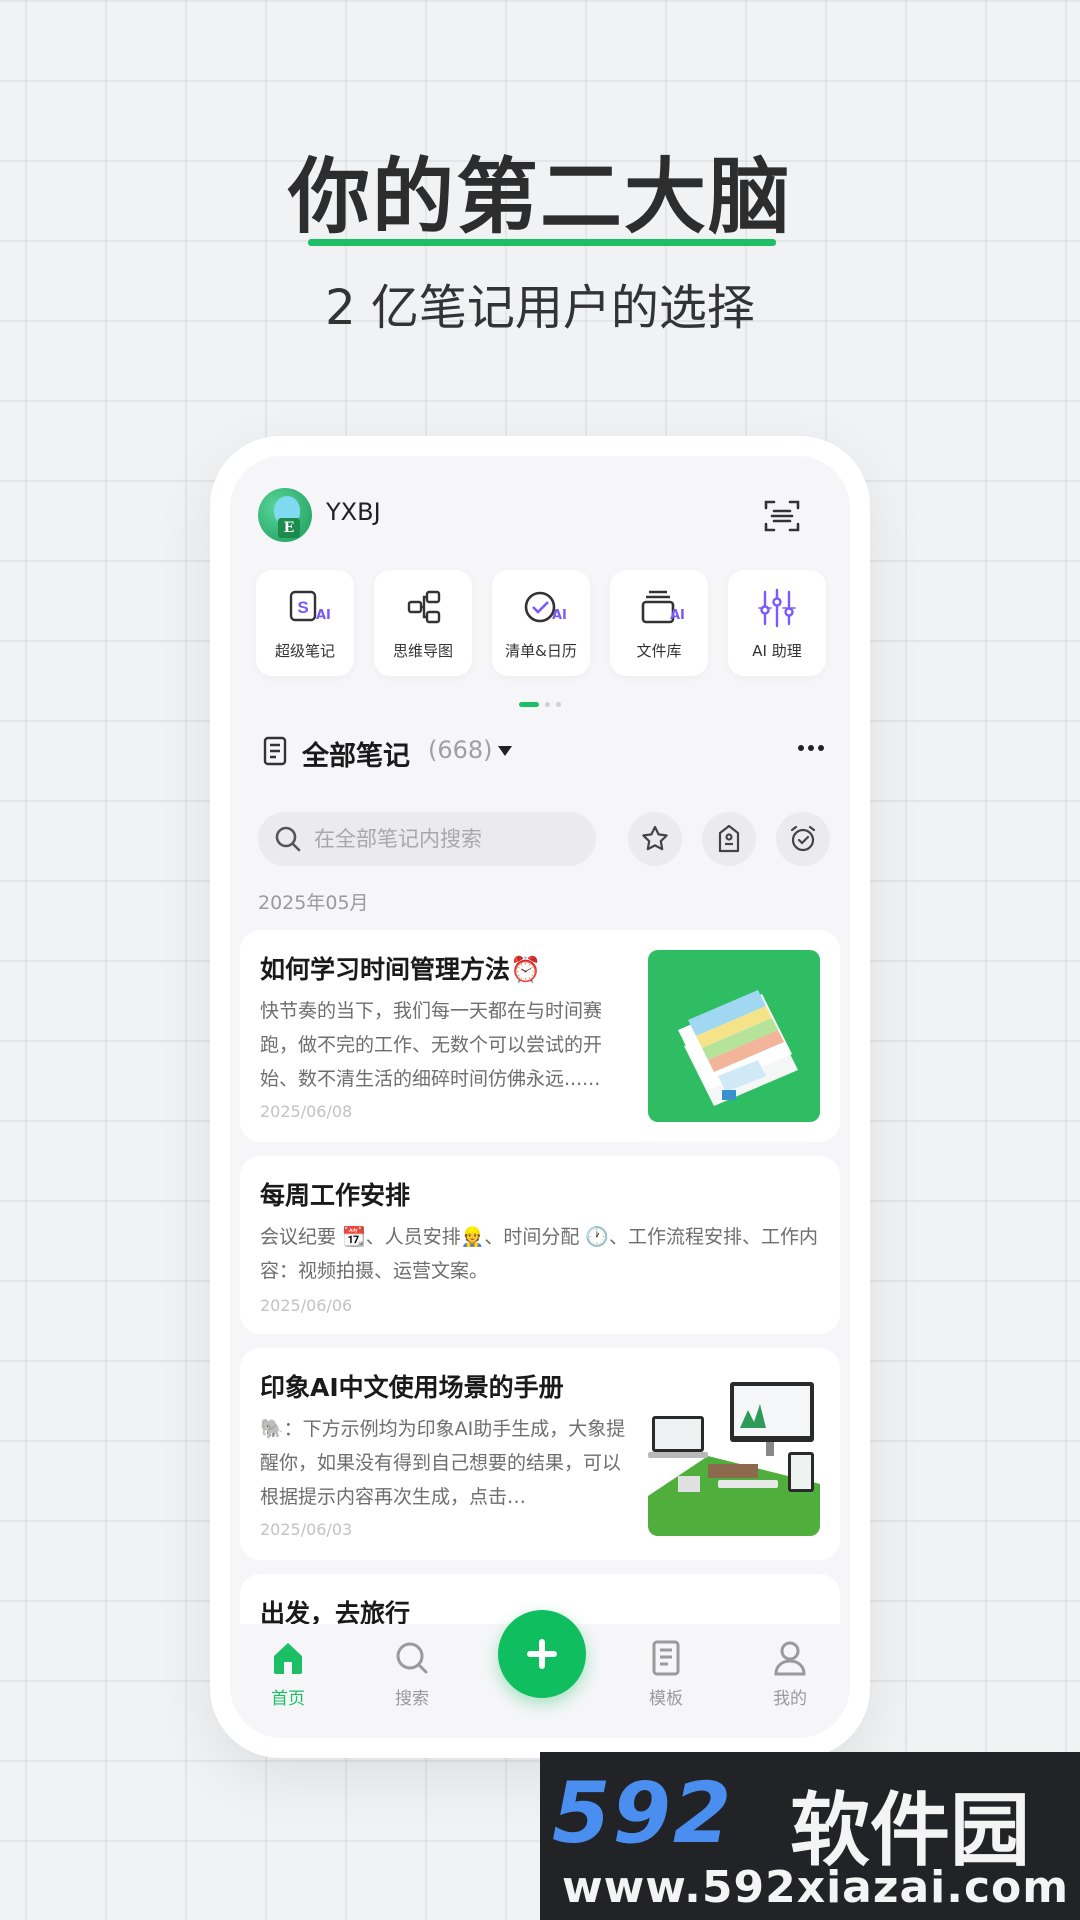 The width and height of the screenshot is (1080, 1920). I want to click on nav-home: 首页, so click(288, 1673).